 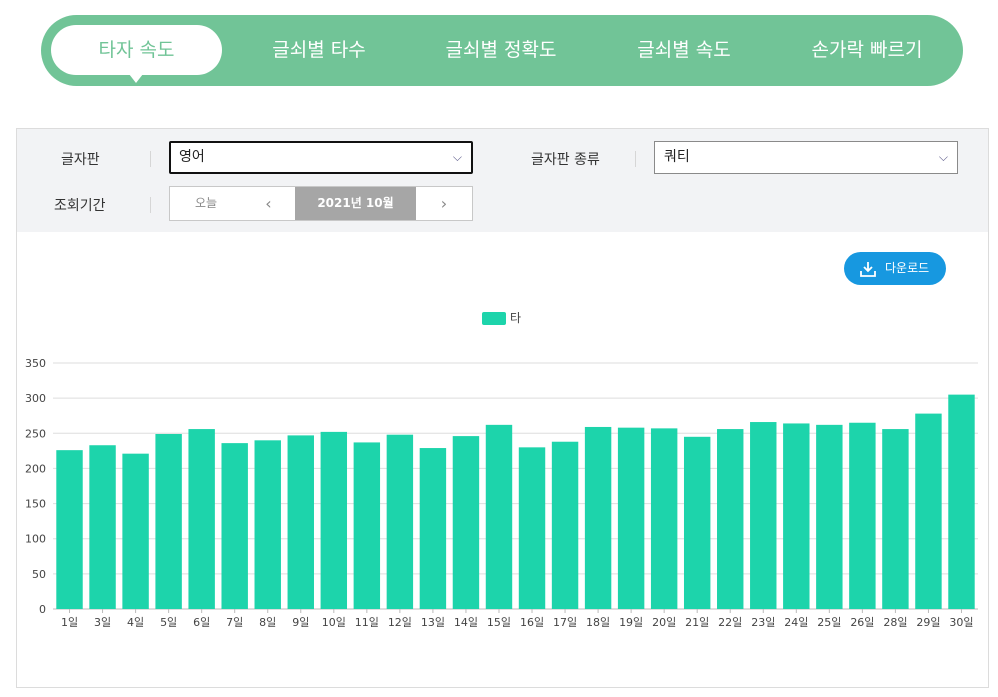 What do you see at coordinates (895, 622) in the screenshot?
I see `x-tick-label: 28일` at bounding box center [895, 622].